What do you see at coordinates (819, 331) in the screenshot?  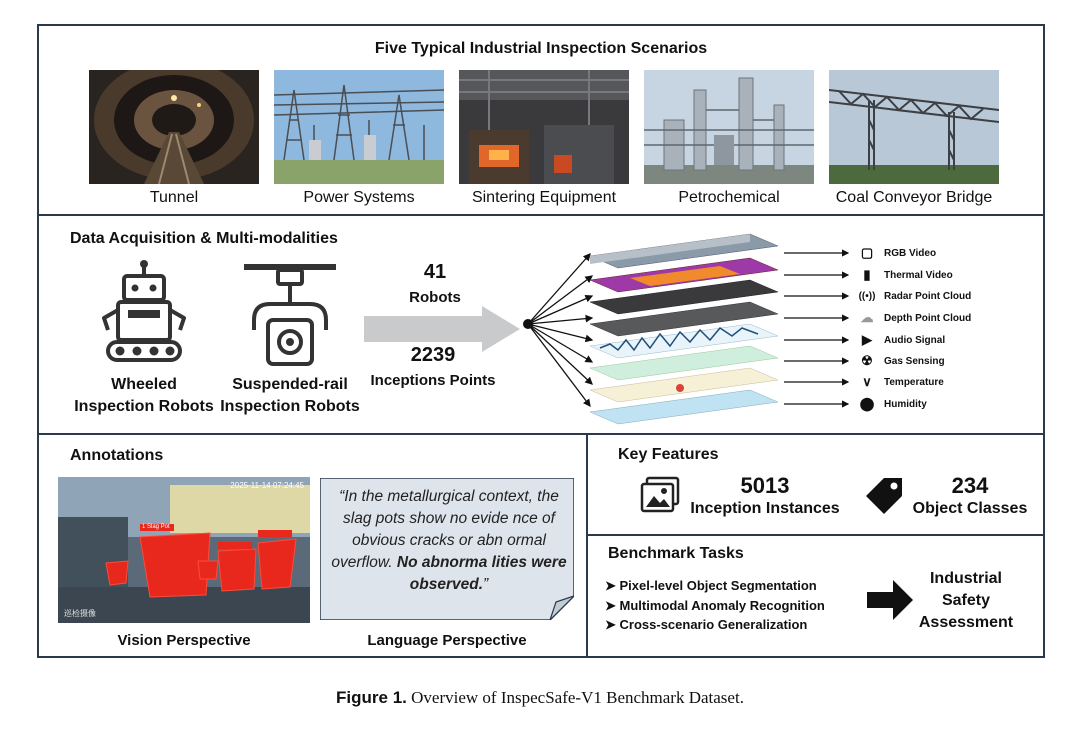 I see `modality-arrows` at bounding box center [819, 331].